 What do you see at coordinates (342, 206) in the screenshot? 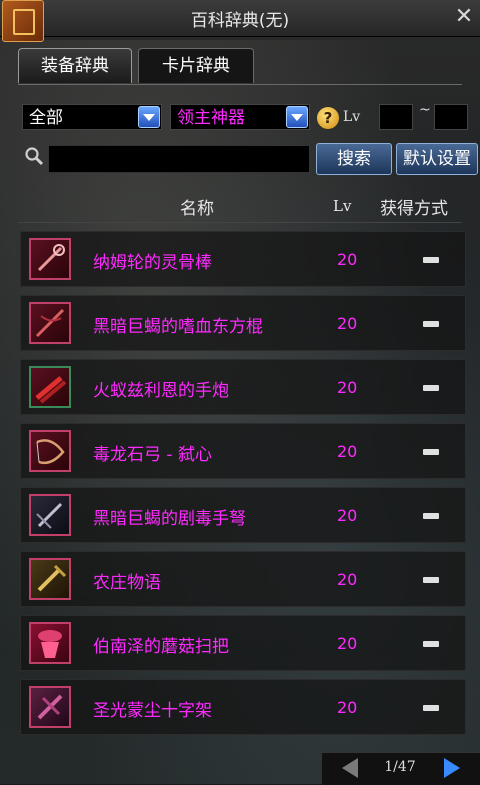
I see `column-header-lv: Lv` at bounding box center [342, 206].